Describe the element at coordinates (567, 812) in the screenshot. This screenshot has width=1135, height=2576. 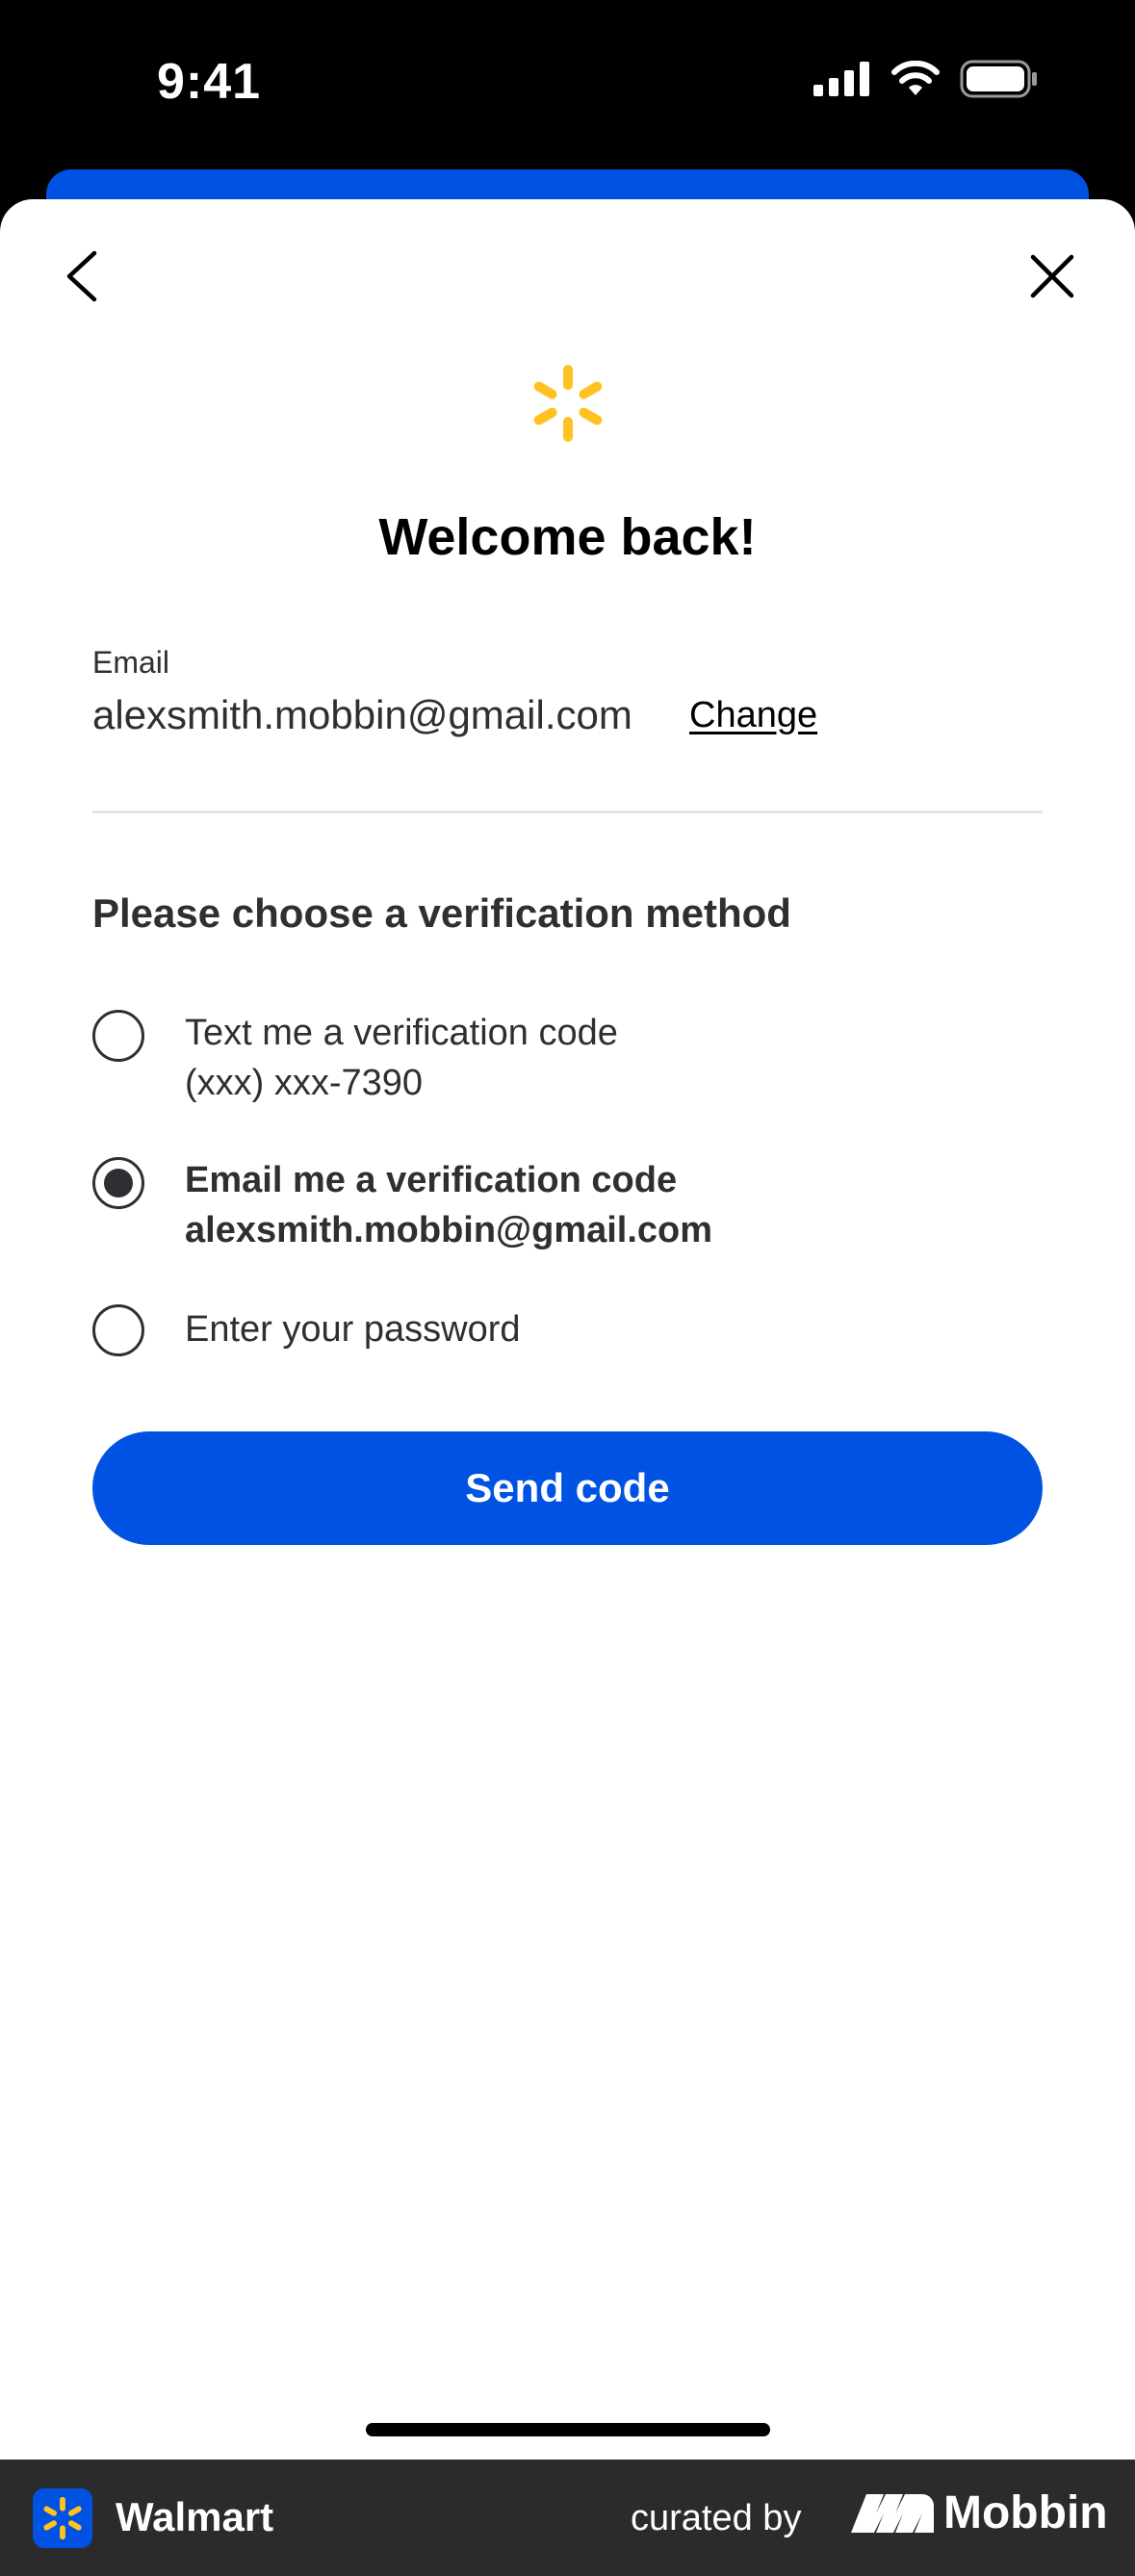
I see `divider` at that location.